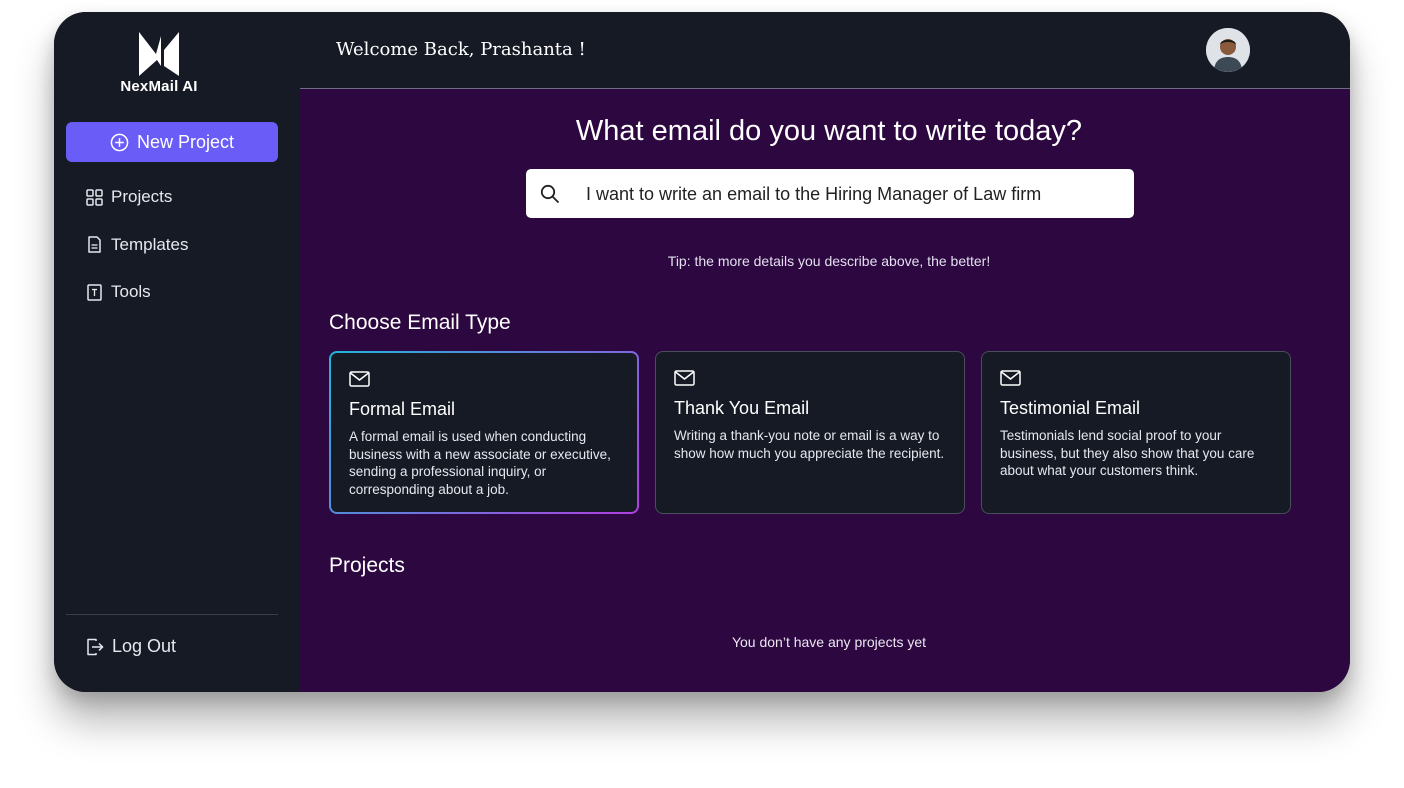 This screenshot has width=1404, height=788. I want to click on logout-icon, so click(95, 646).